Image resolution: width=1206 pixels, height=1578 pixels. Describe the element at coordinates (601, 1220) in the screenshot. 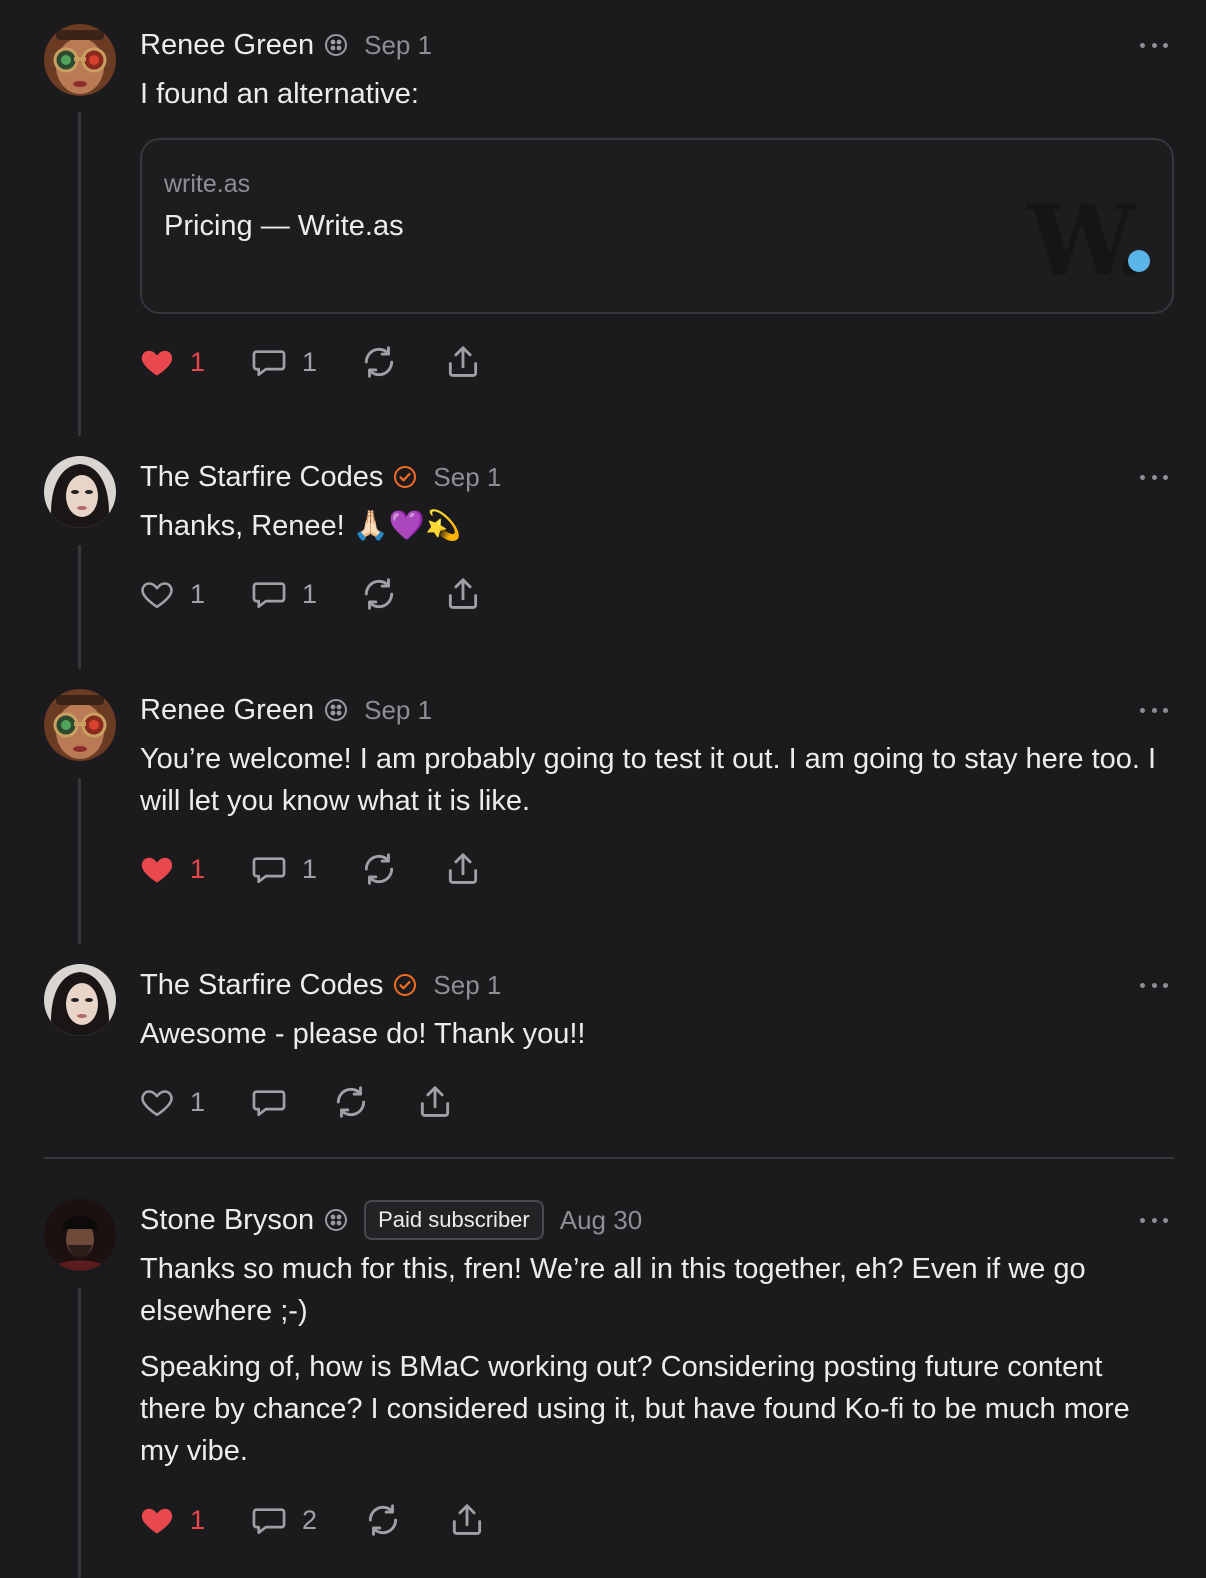

I see `comment-date: Aug 30` at that location.